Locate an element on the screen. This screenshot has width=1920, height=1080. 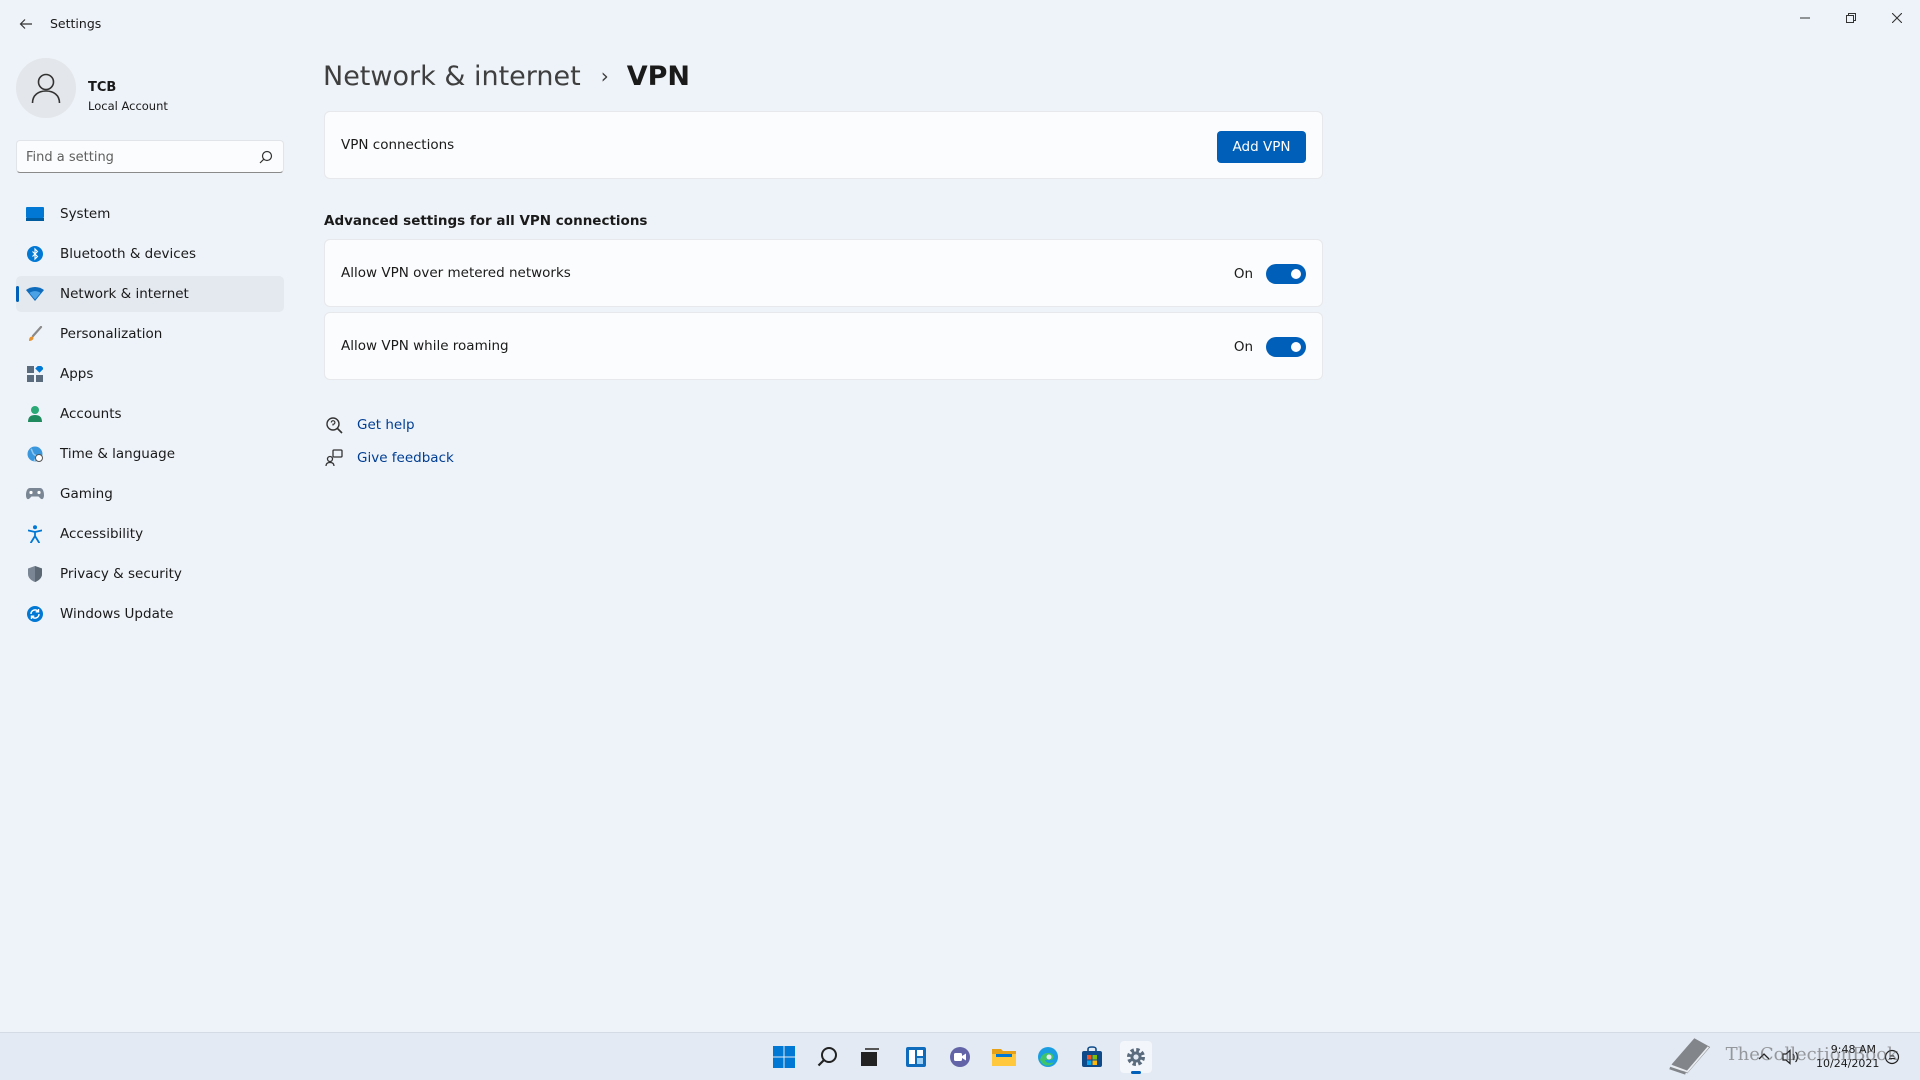
close-button is located at coordinates (1897, 18).